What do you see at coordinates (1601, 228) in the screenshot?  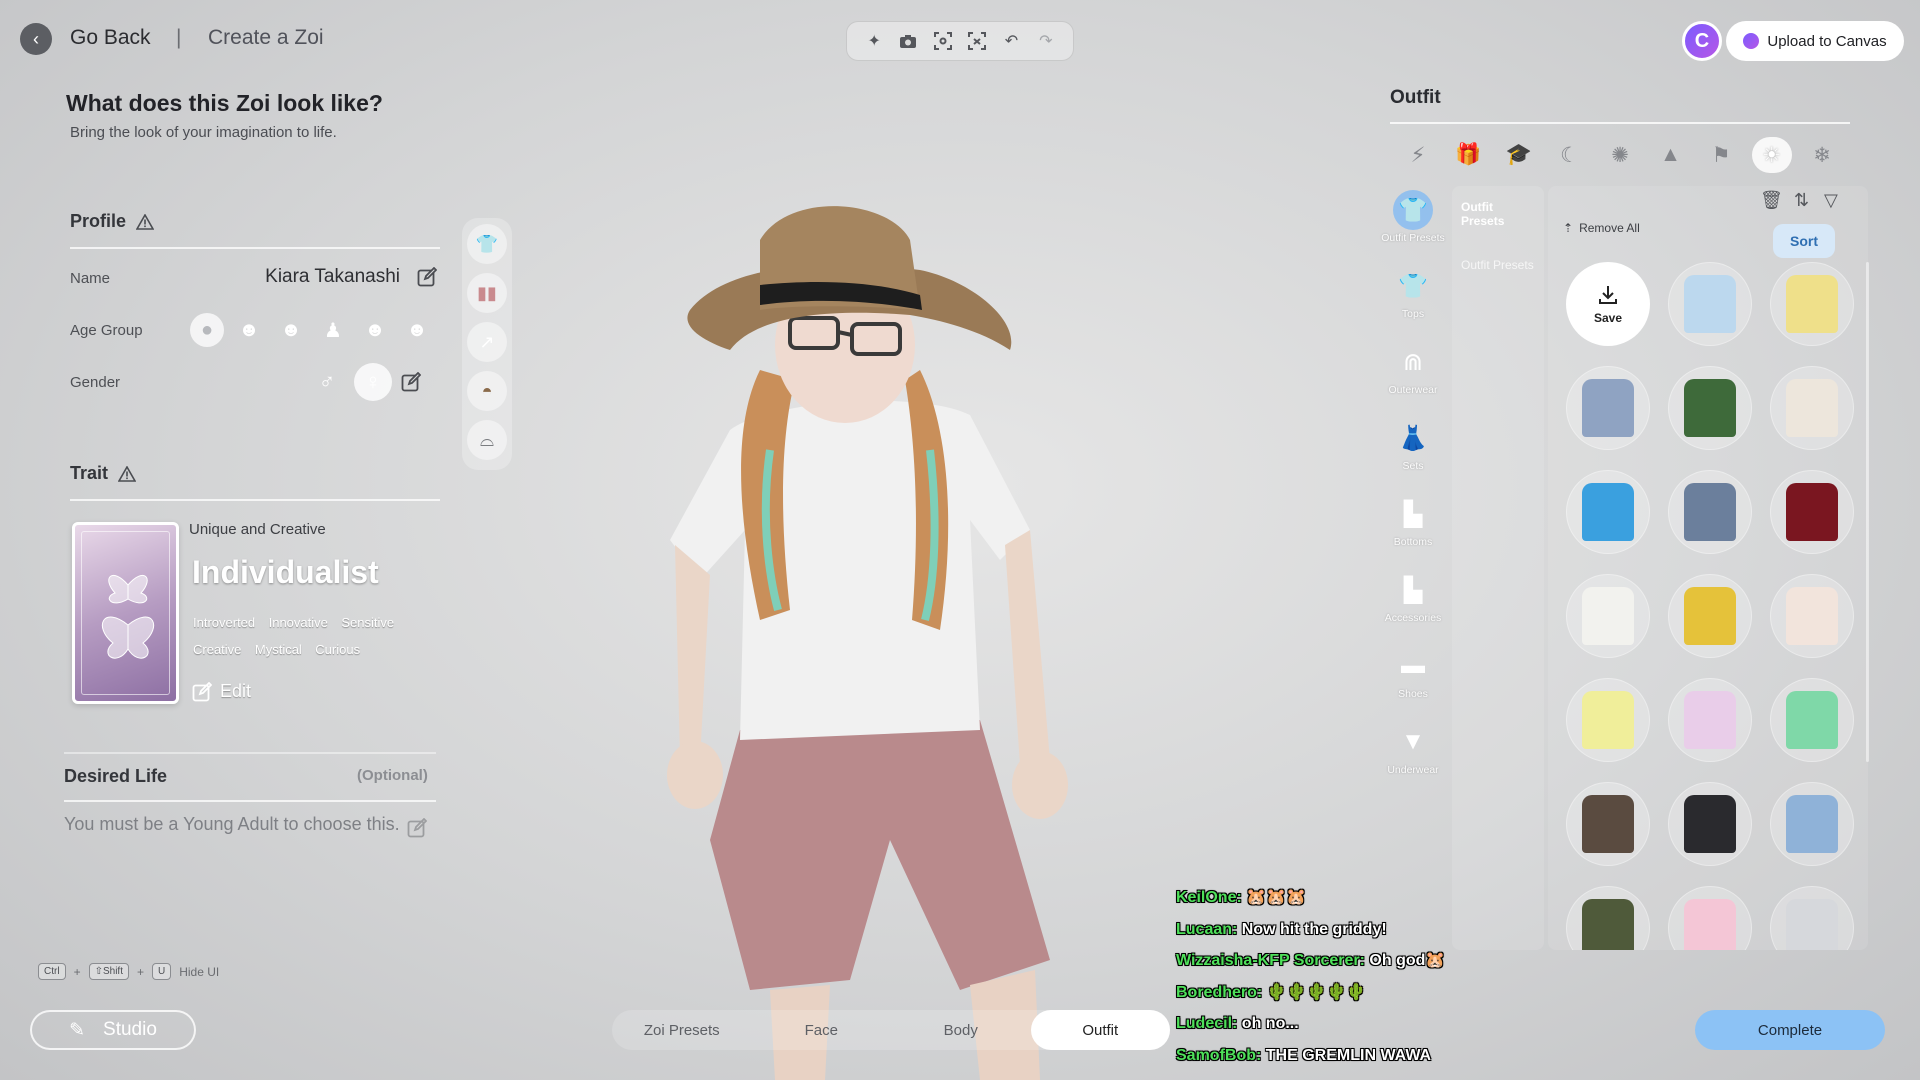 I see `remove-all-button: ⇡ Remove All` at bounding box center [1601, 228].